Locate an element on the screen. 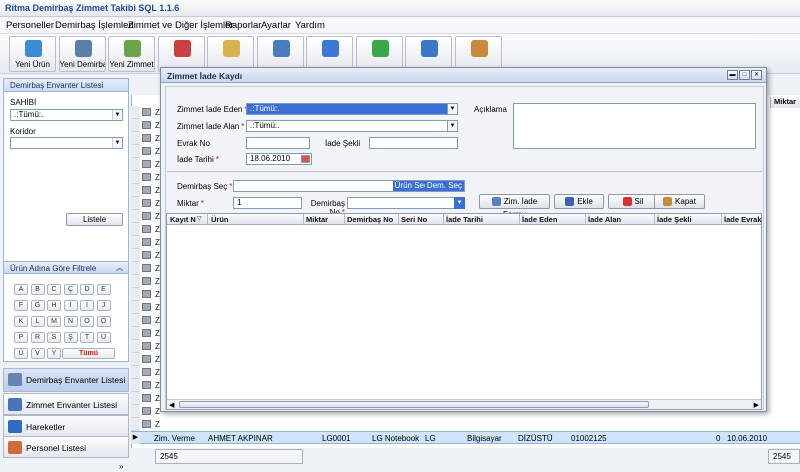 The image size is (800, 472). letter-key: C is located at coordinates (54, 289).